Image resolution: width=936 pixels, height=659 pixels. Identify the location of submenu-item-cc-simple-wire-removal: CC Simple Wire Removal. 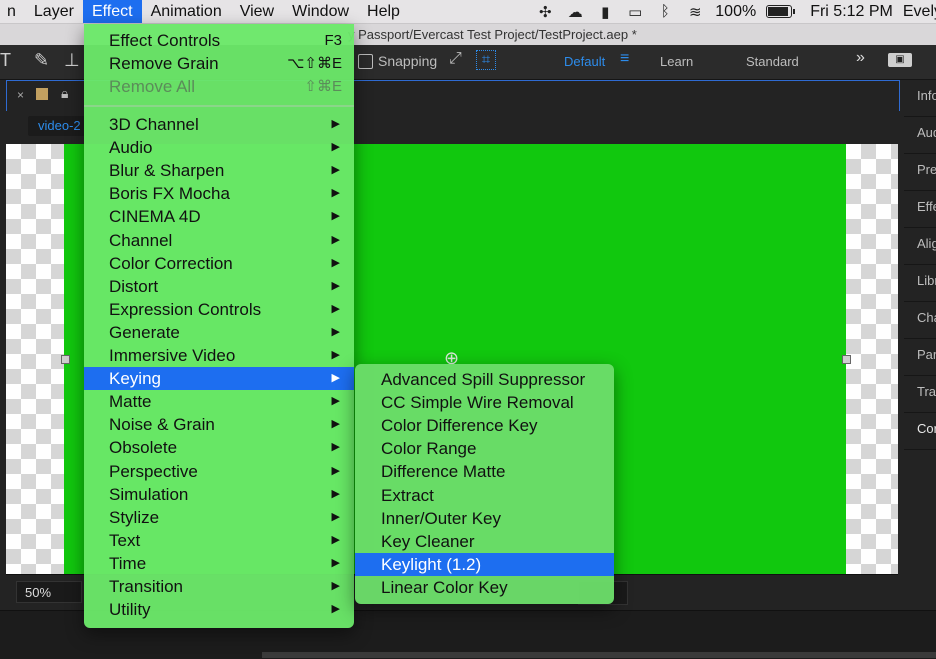
(484, 402).